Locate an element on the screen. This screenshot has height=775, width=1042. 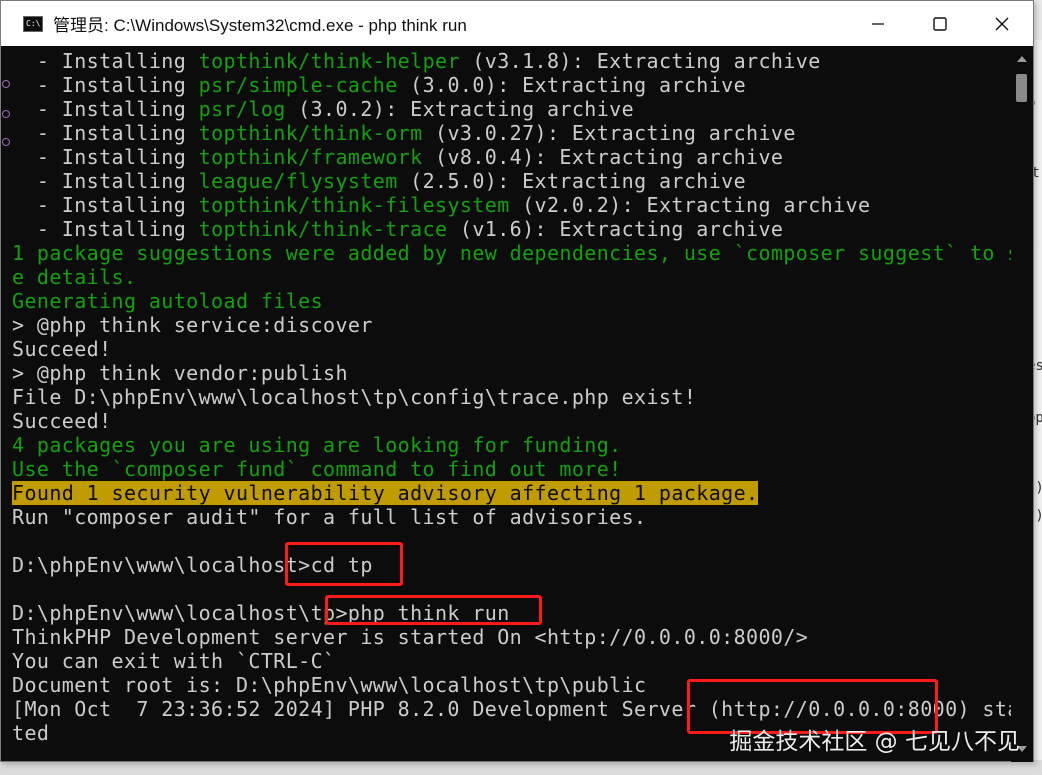
maximize-icon is located at coordinates (940, 23).